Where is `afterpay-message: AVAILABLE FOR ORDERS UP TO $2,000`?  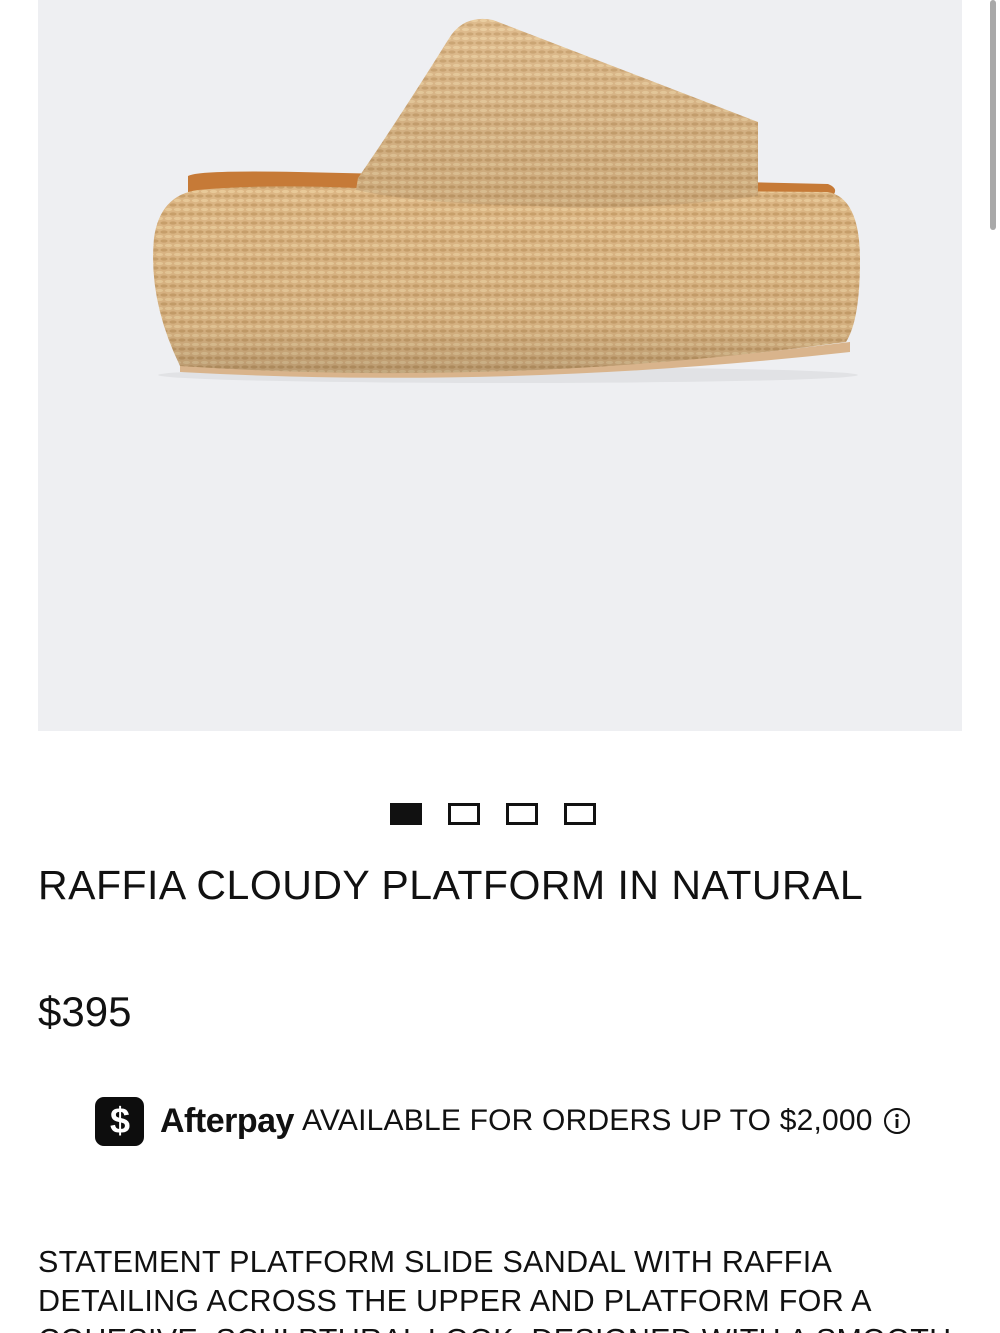
afterpay-message: AVAILABLE FOR ORDERS UP TO $2,000 is located at coordinates (587, 1120).